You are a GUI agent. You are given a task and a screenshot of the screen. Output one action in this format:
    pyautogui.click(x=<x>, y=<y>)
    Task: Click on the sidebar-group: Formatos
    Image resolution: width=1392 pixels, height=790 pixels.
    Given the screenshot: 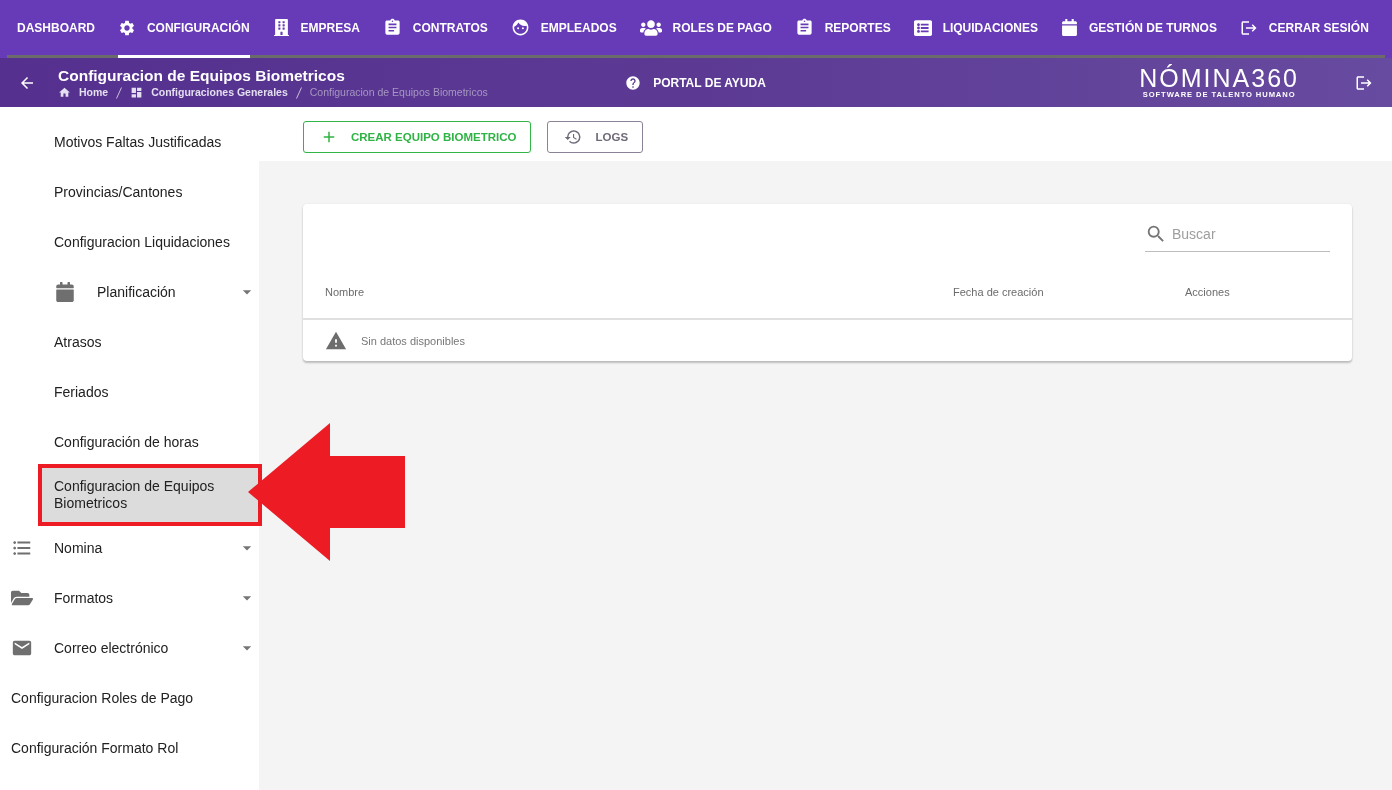 What is the action you would take?
    pyautogui.click(x=129, y=598)
    